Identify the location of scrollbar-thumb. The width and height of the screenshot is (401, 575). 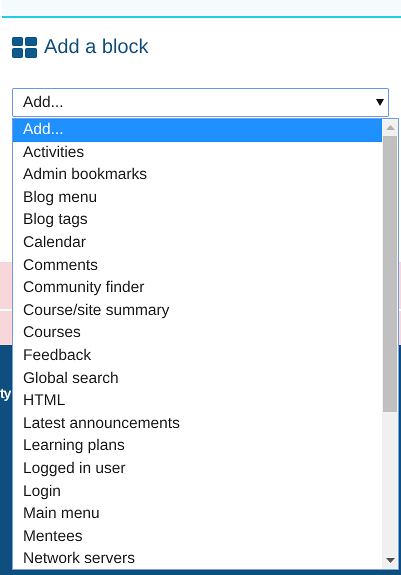
(390, 274).